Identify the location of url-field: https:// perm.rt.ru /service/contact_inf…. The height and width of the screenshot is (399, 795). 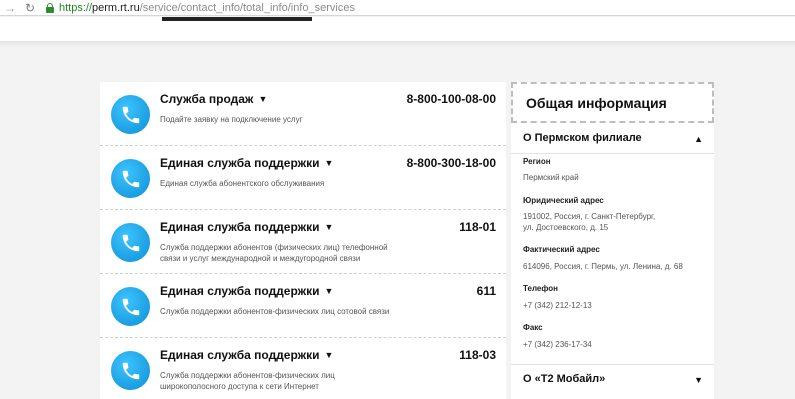
(200, 8).